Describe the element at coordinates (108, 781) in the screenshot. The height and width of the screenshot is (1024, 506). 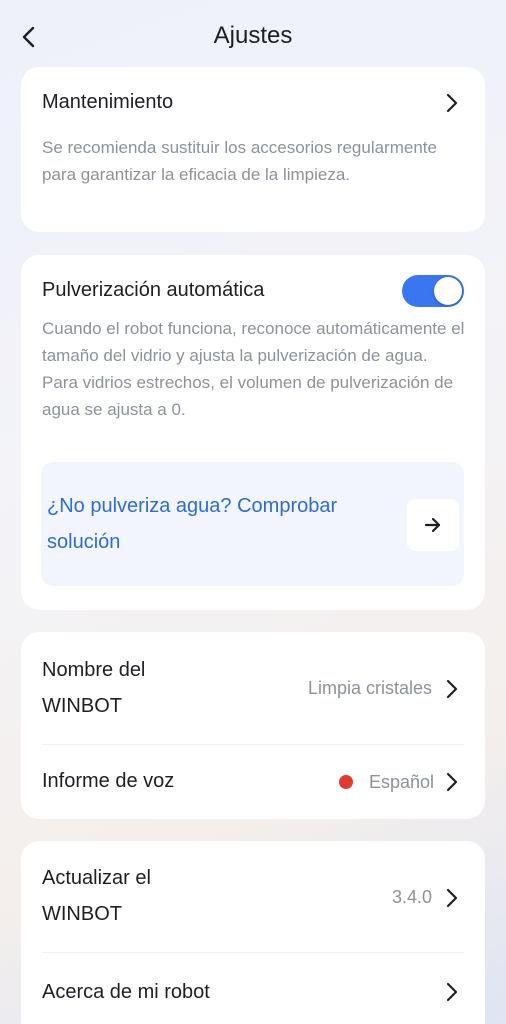
I see `voice-report-label: Informe de voz` at that location.